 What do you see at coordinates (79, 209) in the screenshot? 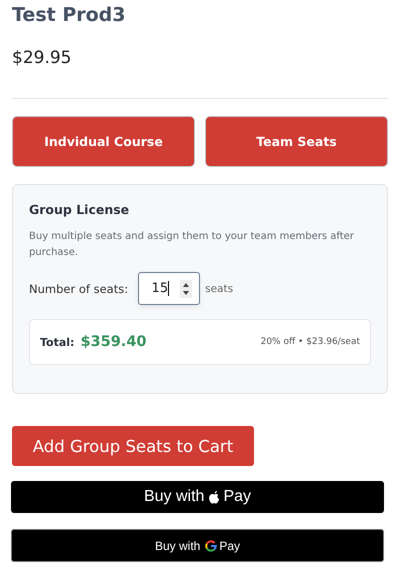
I see `panel-title: Group License` at bounding box center [79, 209].